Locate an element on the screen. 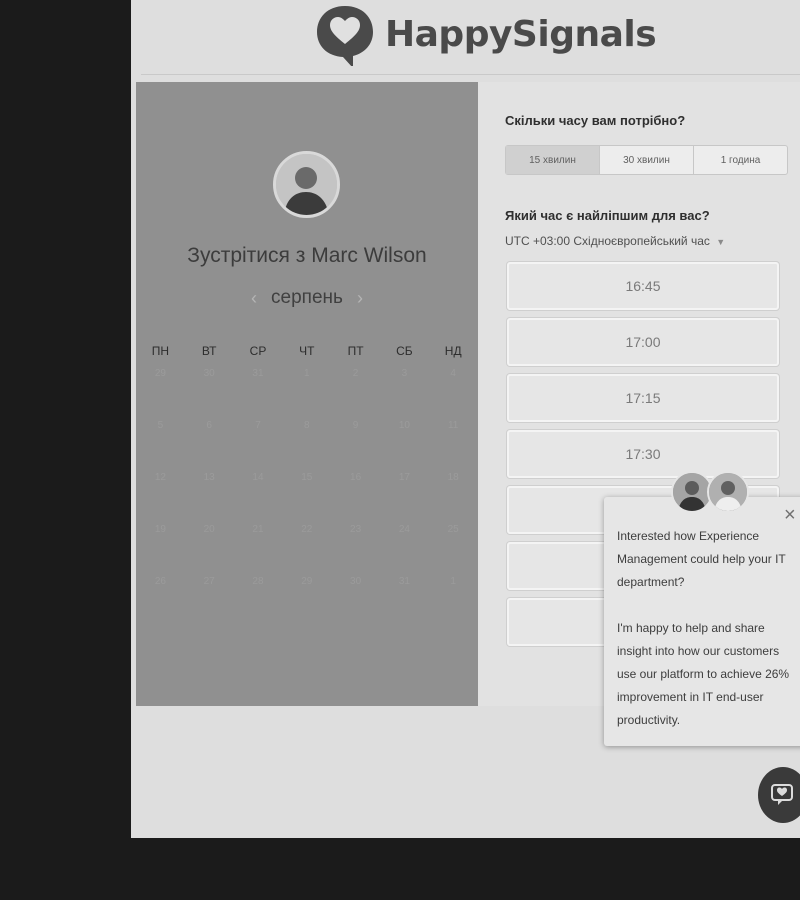  duration-option-60: 1 година is located at coordinates (740, 160).